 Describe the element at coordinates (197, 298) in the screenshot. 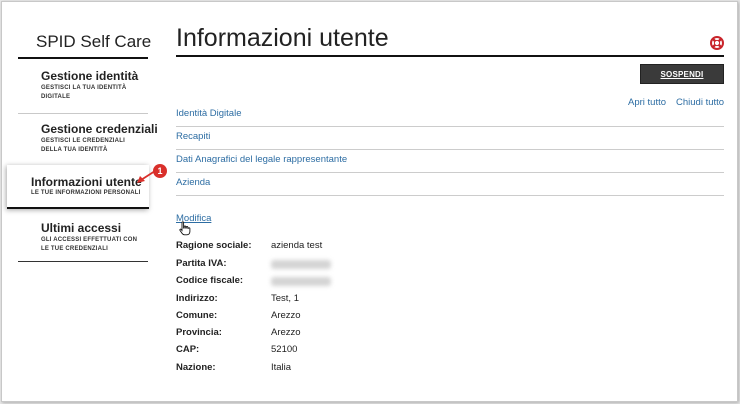

I see `field-label: Indirizzo:` at that location.